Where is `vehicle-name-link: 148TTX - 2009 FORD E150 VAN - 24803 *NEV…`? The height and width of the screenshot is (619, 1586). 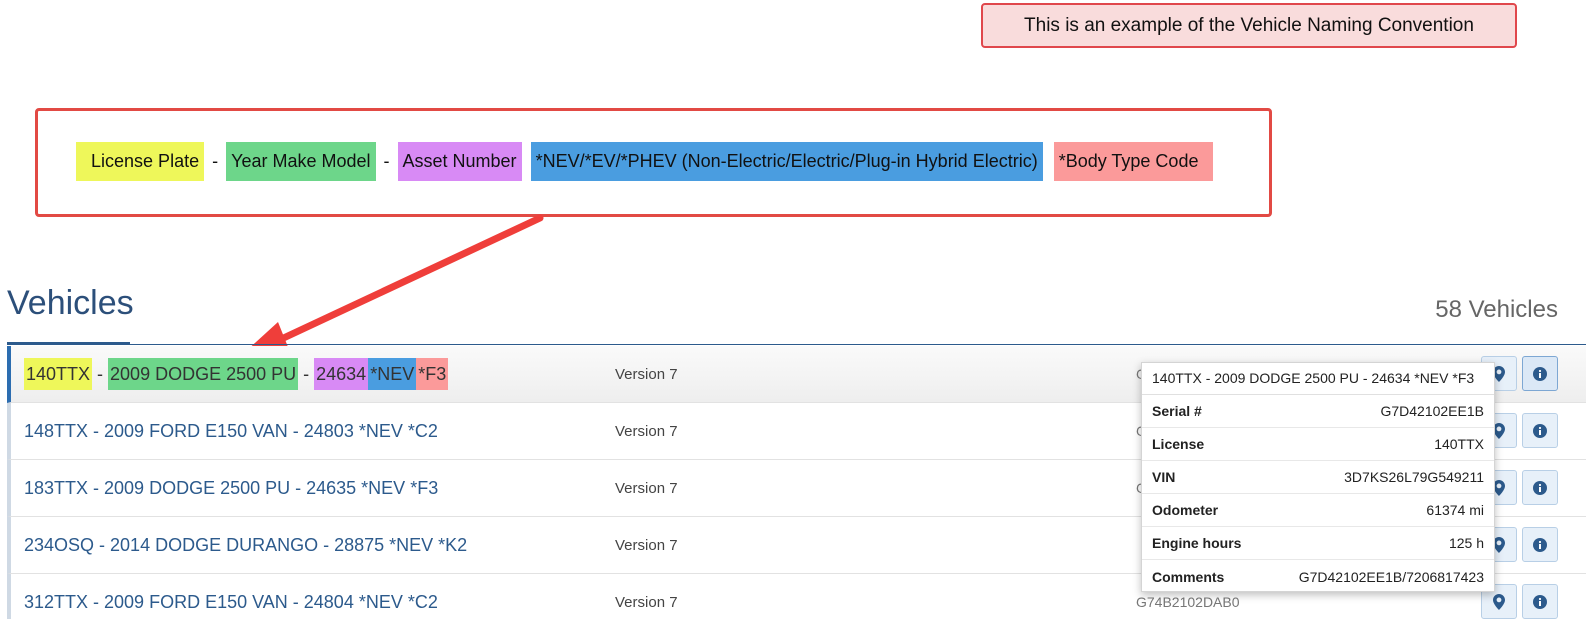
vehicle-name-link: 148TTX - 2009 FORD E150 VAN - 24803 *NEV… is located at coordinates (231, 431).